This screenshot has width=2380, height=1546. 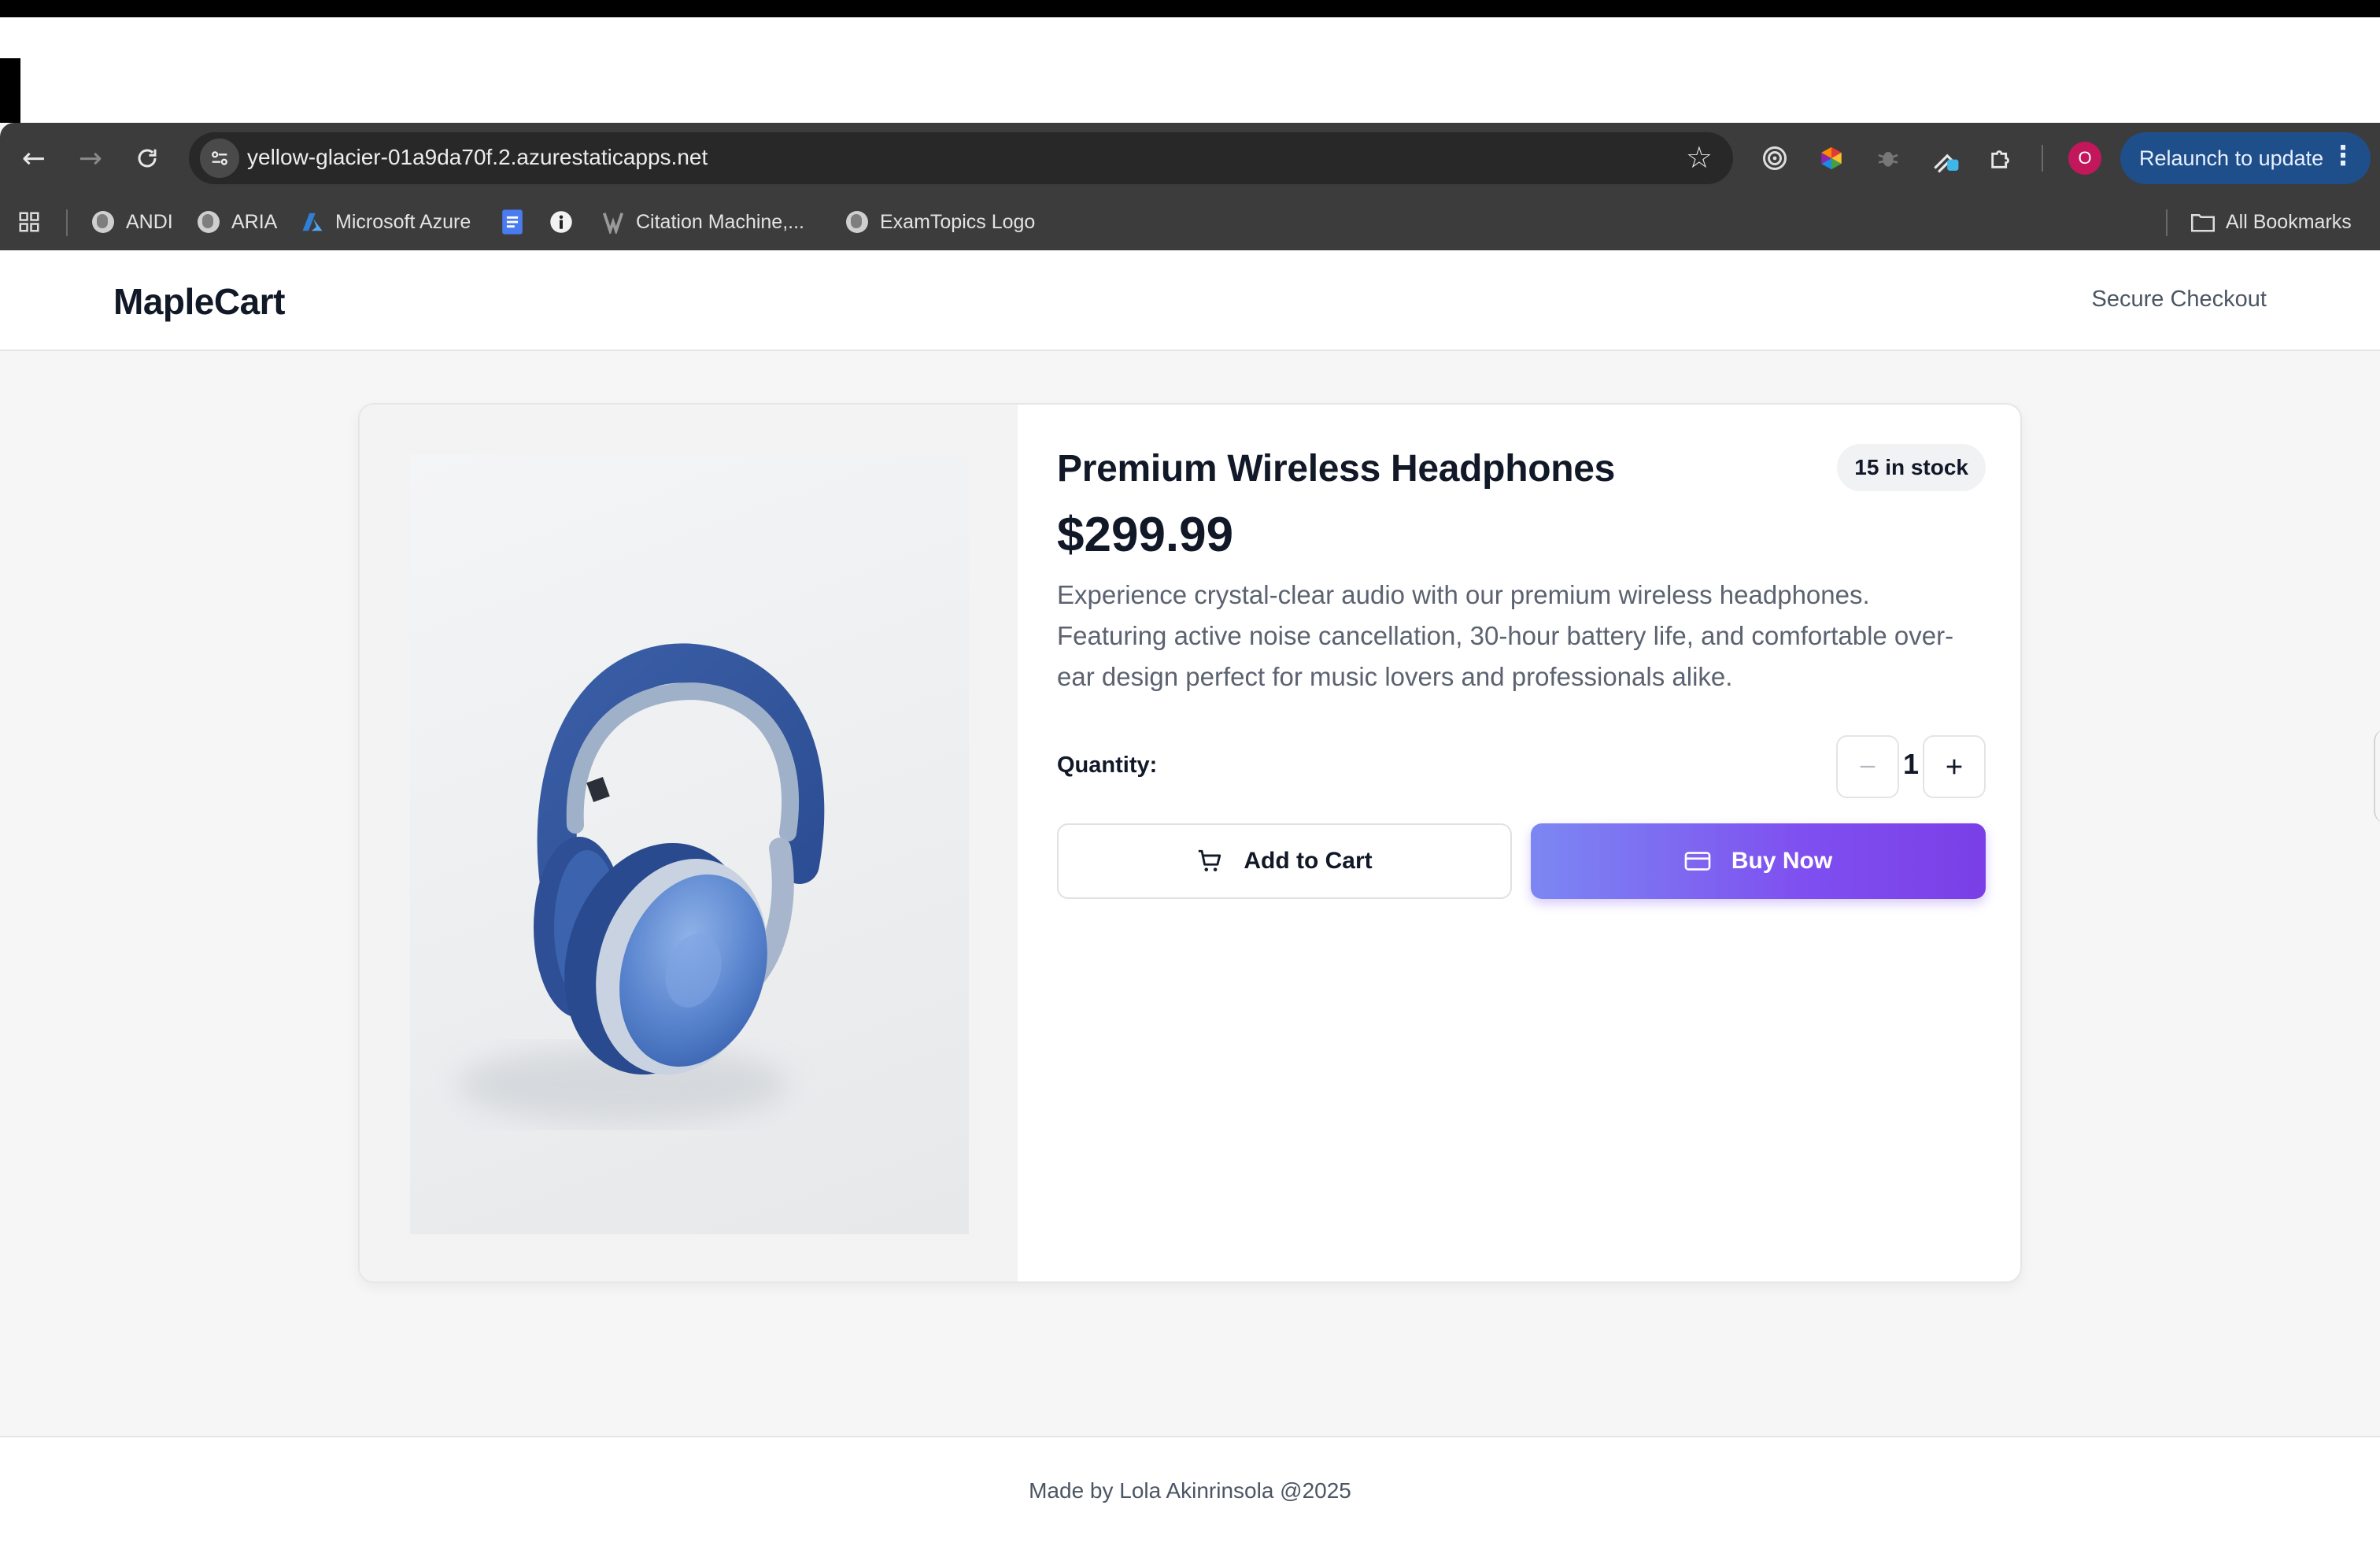 What do you see at coordinates (1831, 158) in the screenshot?
I see `extension-color-icon` at bounding box center [1831, 158].